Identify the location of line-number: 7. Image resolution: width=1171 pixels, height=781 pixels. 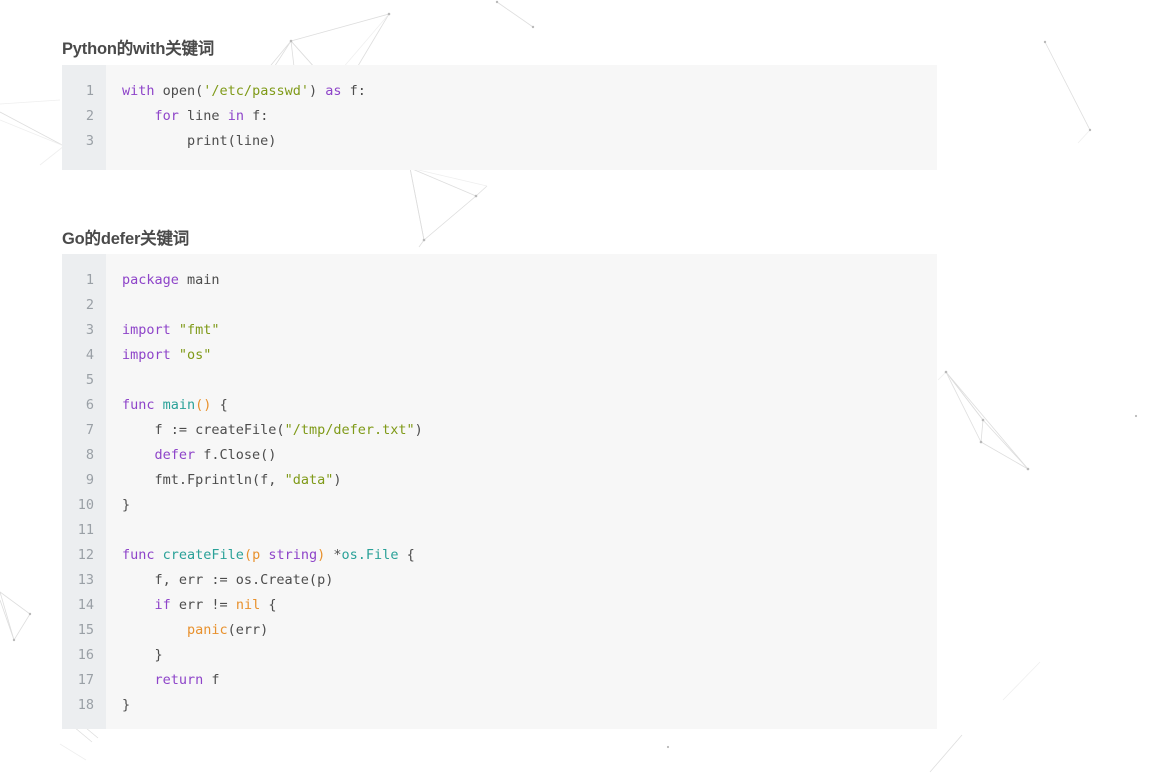
(89, 430).